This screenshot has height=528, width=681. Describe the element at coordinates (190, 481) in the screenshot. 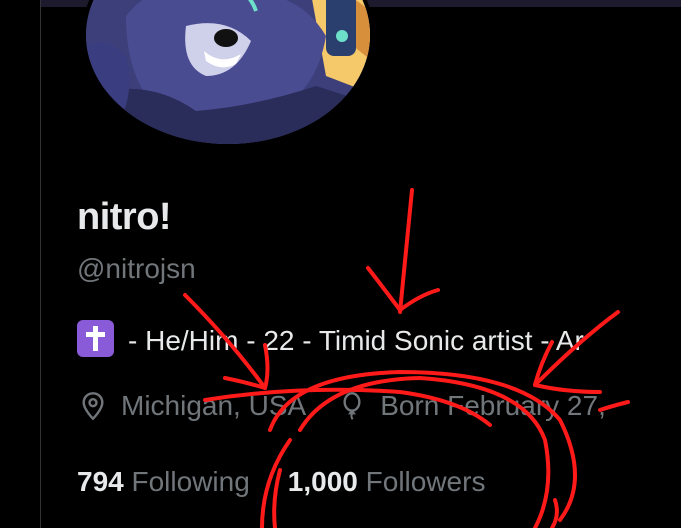

I see `following-label: Following` at that location.